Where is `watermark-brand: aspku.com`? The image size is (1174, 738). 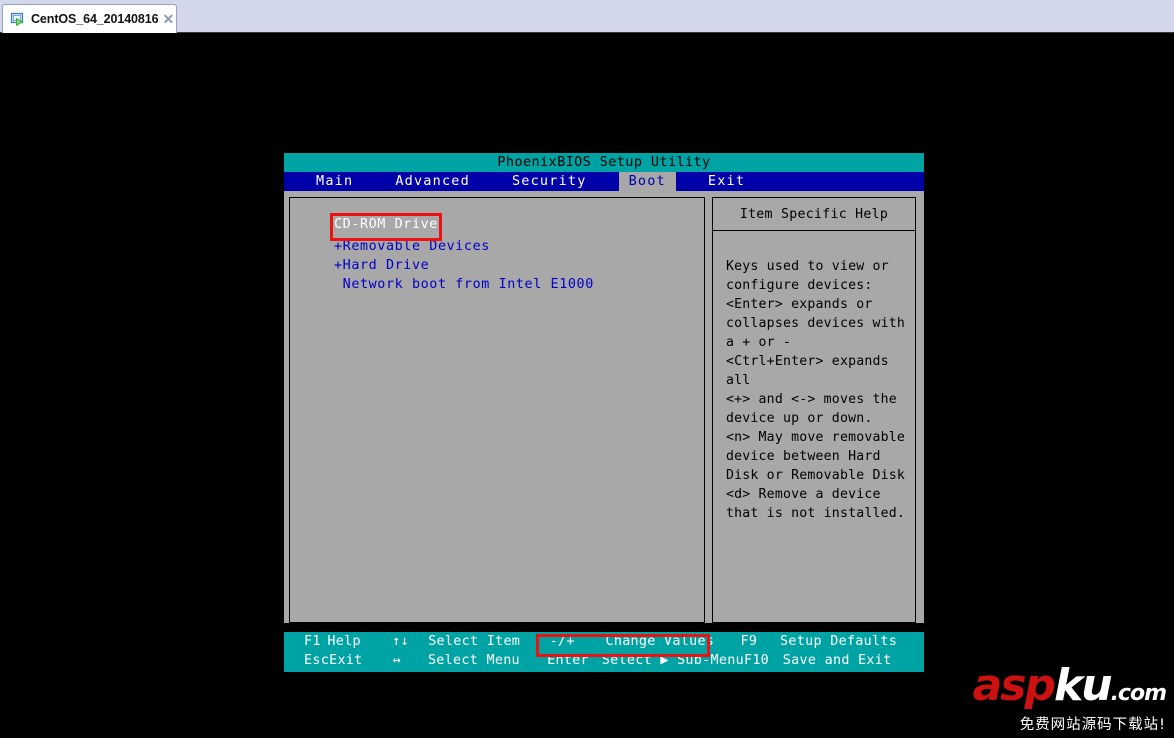 watermark-brand: aspku.com is located at coordinates (1070, 689).